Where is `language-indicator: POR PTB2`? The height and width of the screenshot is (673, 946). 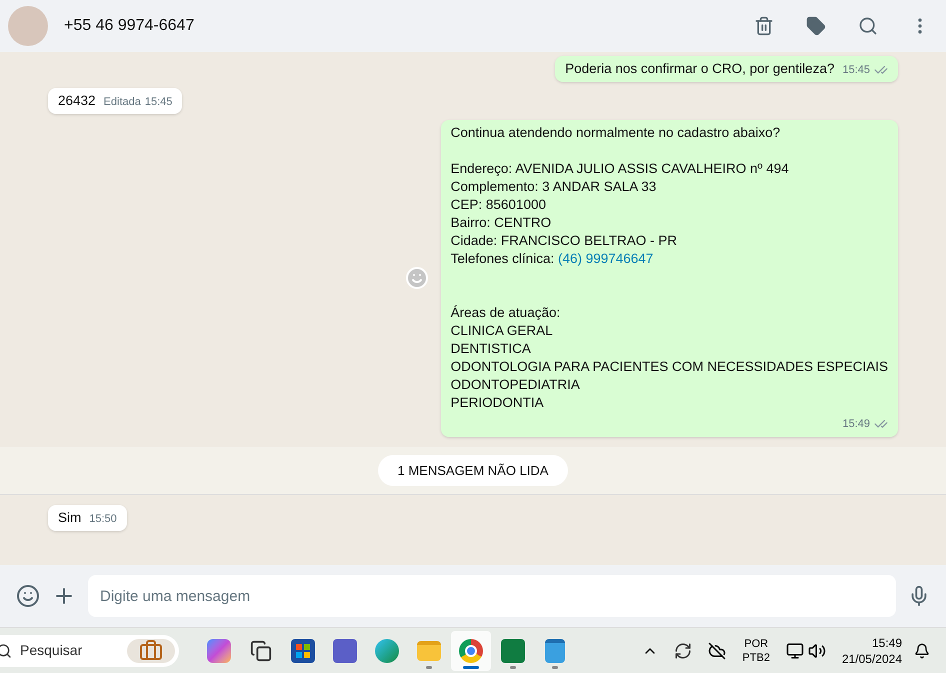
language-indicator: POR PTB2 is located at coordinates (756, 650).